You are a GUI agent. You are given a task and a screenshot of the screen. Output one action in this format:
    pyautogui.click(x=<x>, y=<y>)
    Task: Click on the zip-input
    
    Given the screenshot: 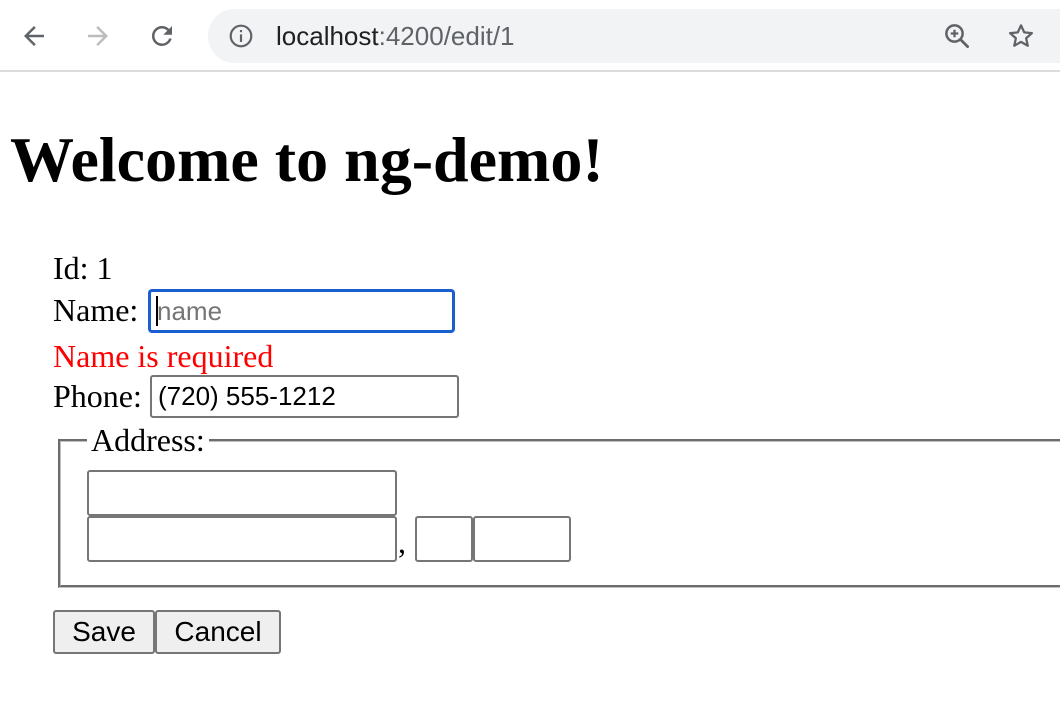 What is the action you would take?
    pyautogui.click(x=522, y=539)
    